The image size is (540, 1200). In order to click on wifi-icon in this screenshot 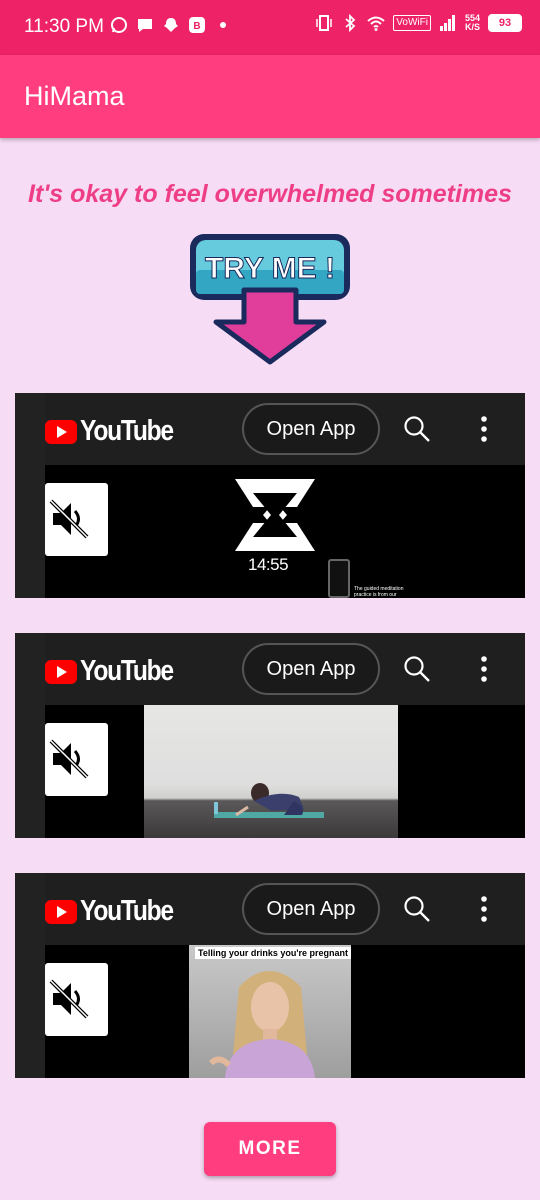, I will do `click(376, 23)`.